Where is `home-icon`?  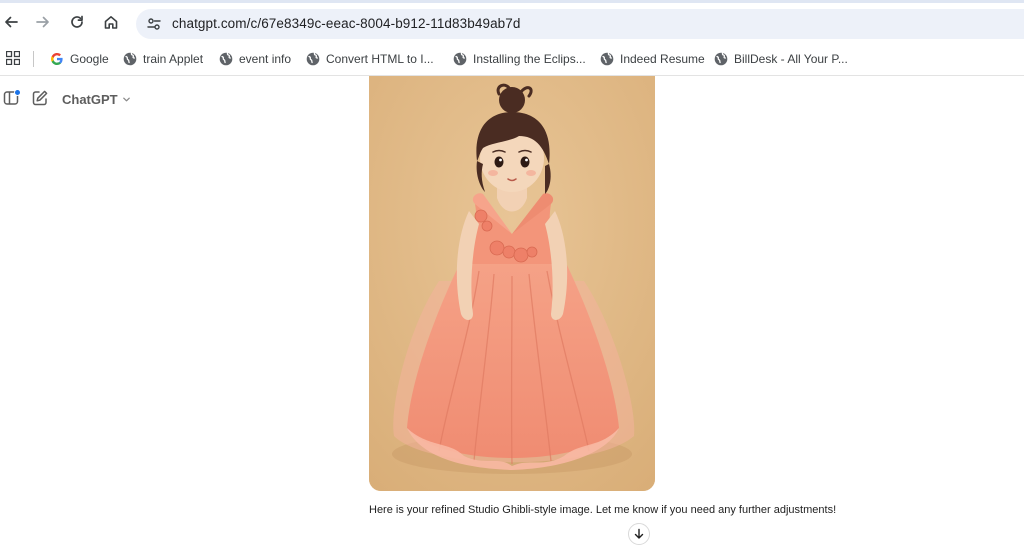 home-icon is located at coordinates (111, 22).